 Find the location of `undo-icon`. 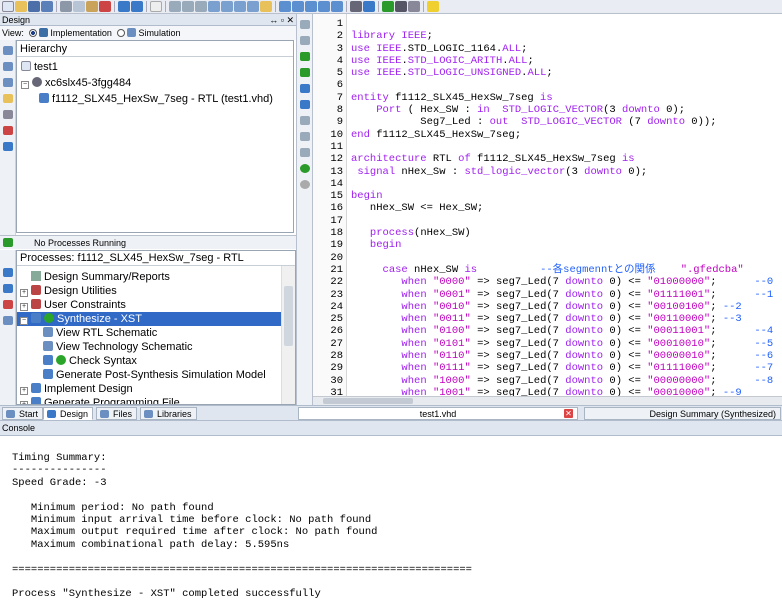

undo-icon is located at coordinates (124, 6).